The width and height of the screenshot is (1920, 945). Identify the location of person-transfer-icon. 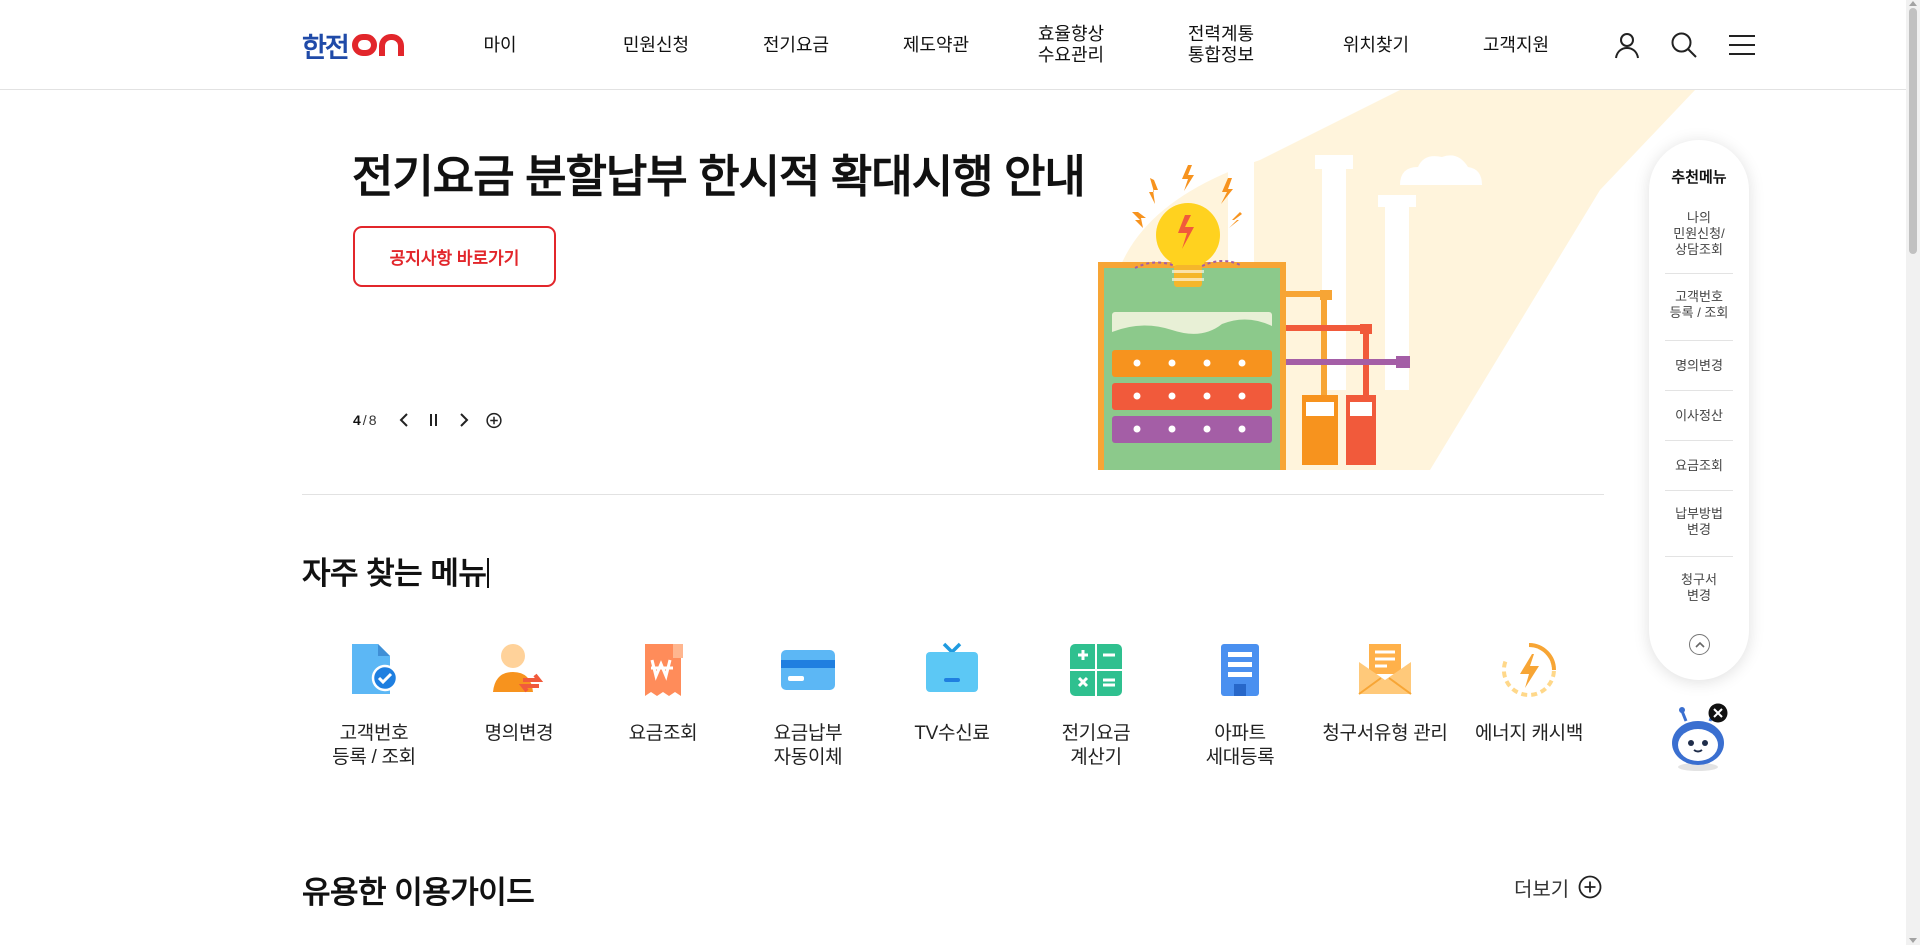
(519, 670).